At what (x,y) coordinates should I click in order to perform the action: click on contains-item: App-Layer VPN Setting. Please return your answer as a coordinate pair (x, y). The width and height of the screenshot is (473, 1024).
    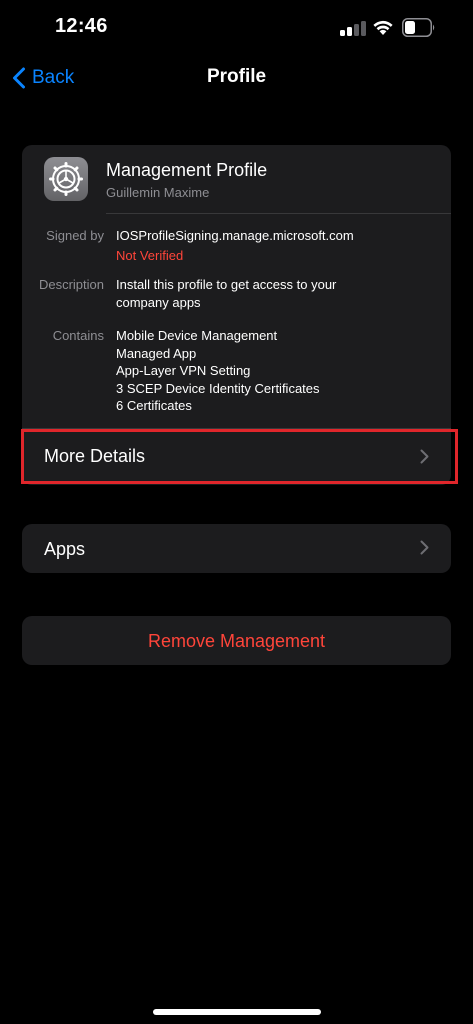
    Looking at the image, I should click on (183, 371).